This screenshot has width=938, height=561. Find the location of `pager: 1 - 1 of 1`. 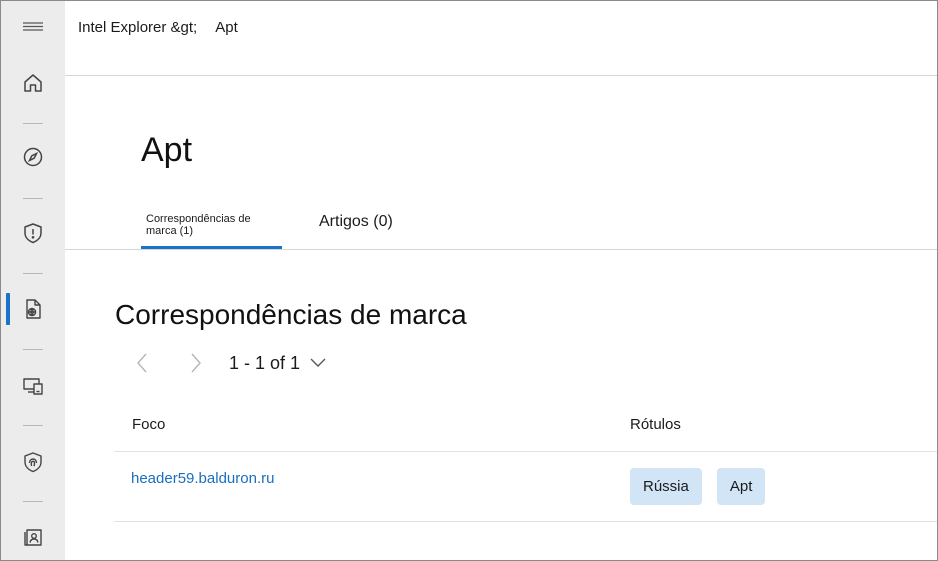

pager: 1 - 1 of 1 is located at coordinates (228, 363).